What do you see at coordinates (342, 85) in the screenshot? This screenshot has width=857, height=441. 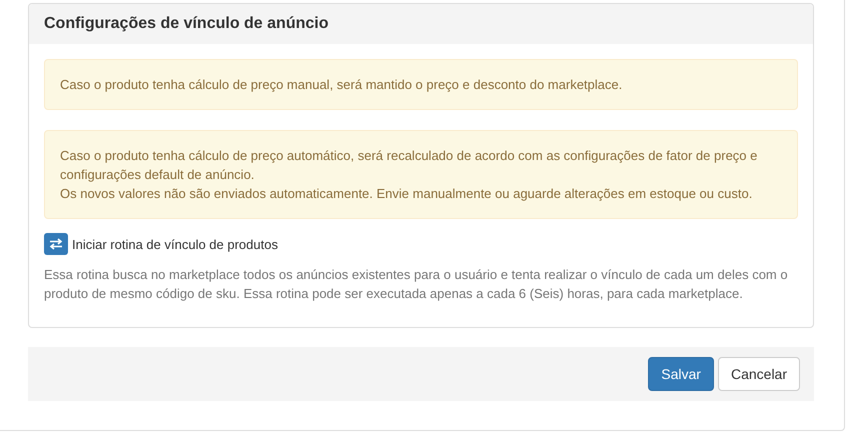 I see `alert-text: Caso o produto tenha cálculo de preço manual, será mantido o preço e desconto do marketplace.` at bounding box center [342, 85].